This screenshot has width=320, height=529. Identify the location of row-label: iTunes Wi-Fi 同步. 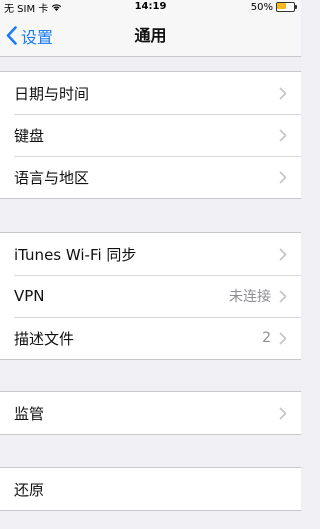
(75, 254).